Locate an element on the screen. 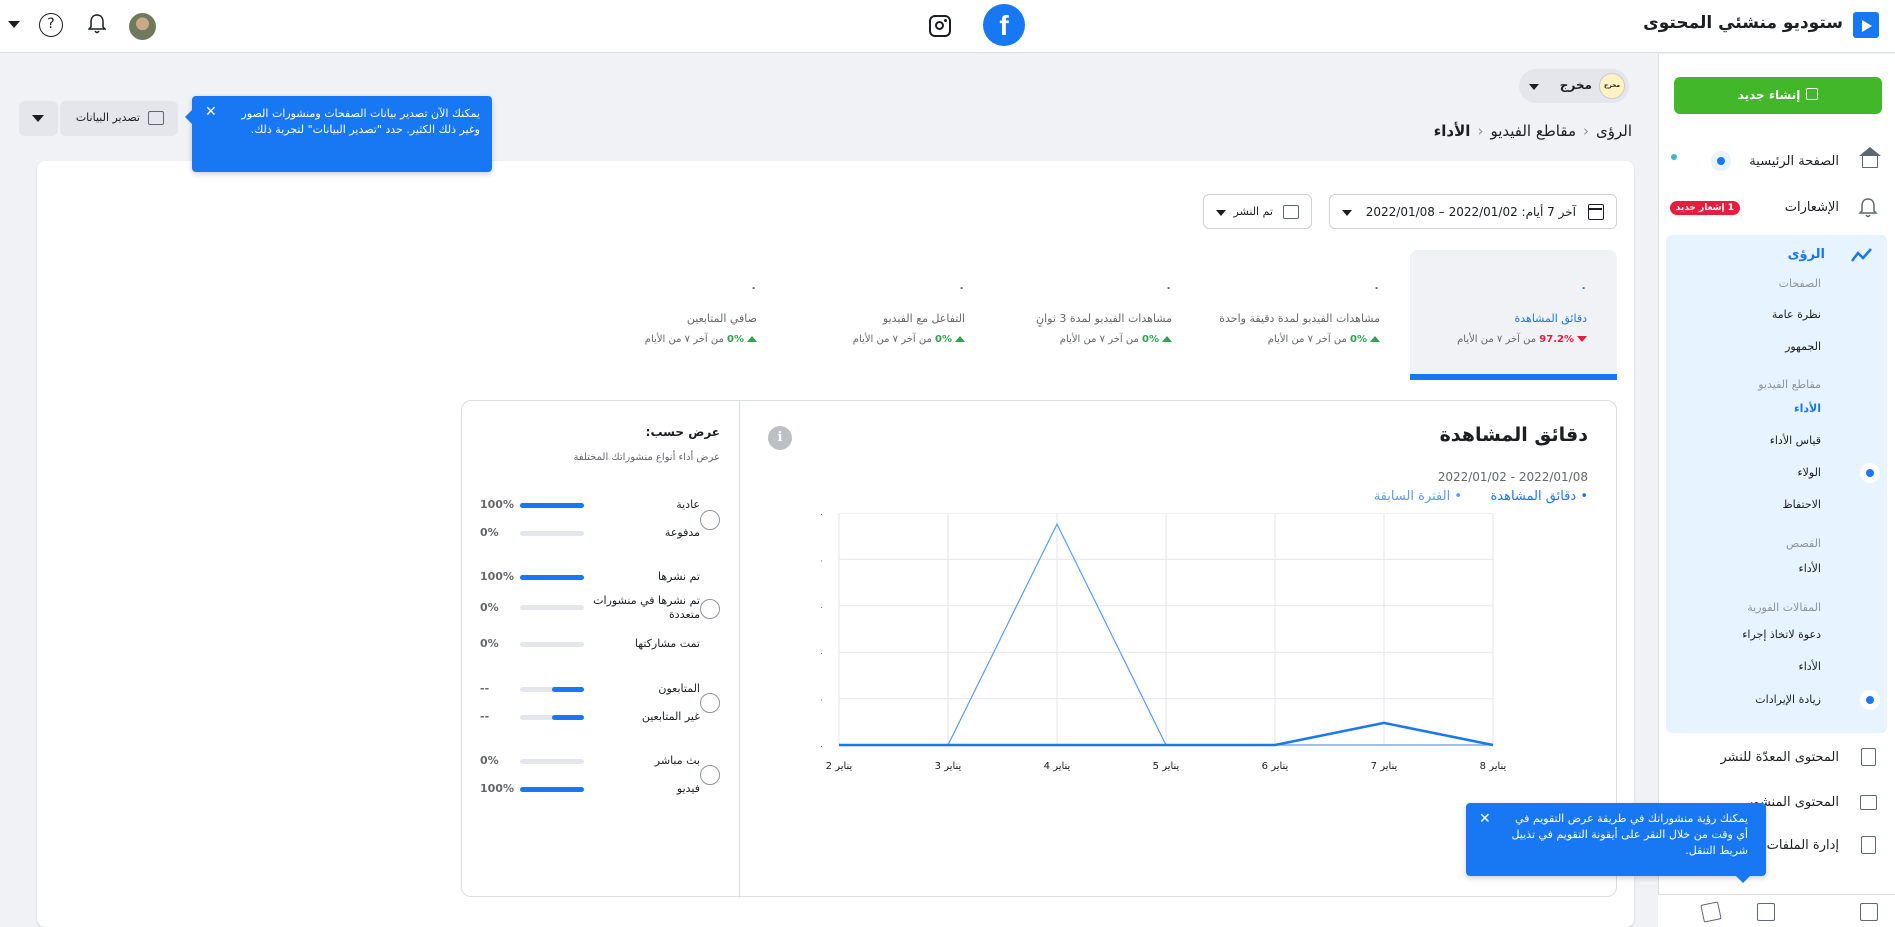 This screenshot has height=927, width=1895. breadcrumb-videos: مقاطع الفيديو is located at coordinates (1533, 131).